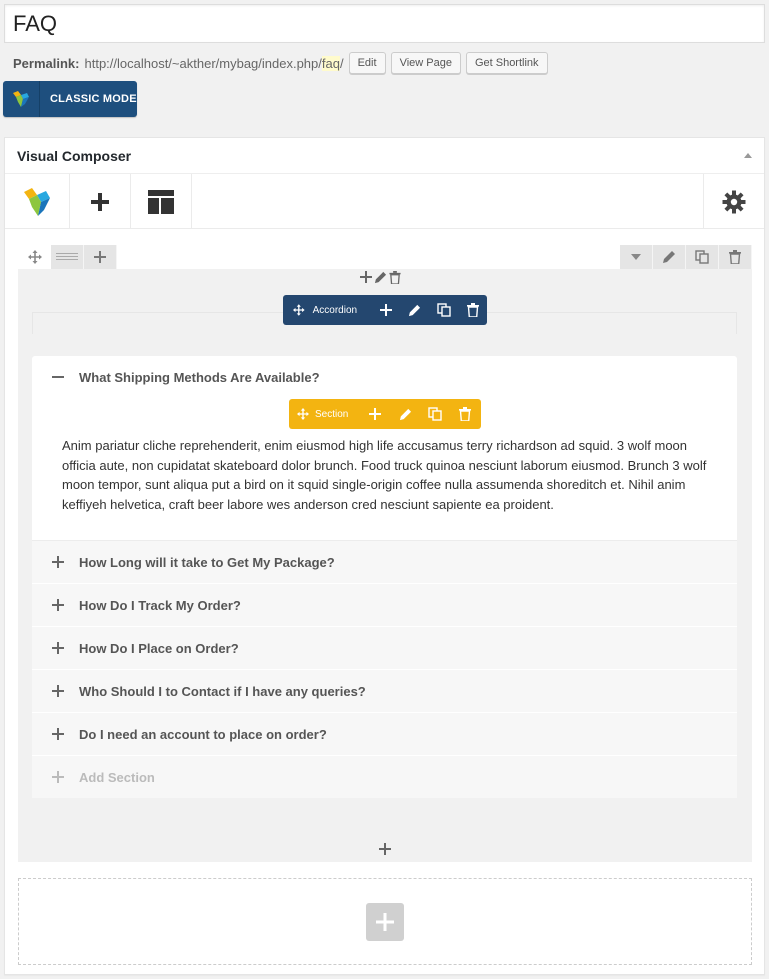  Describe the element at coordinates (330, 63) in the screenshot. I see `permalink-slug: faq` at that location.